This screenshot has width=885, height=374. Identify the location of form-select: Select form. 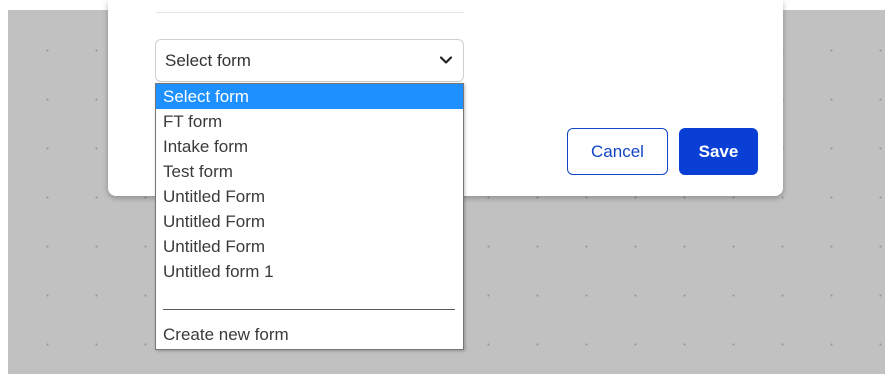
(309, 60).